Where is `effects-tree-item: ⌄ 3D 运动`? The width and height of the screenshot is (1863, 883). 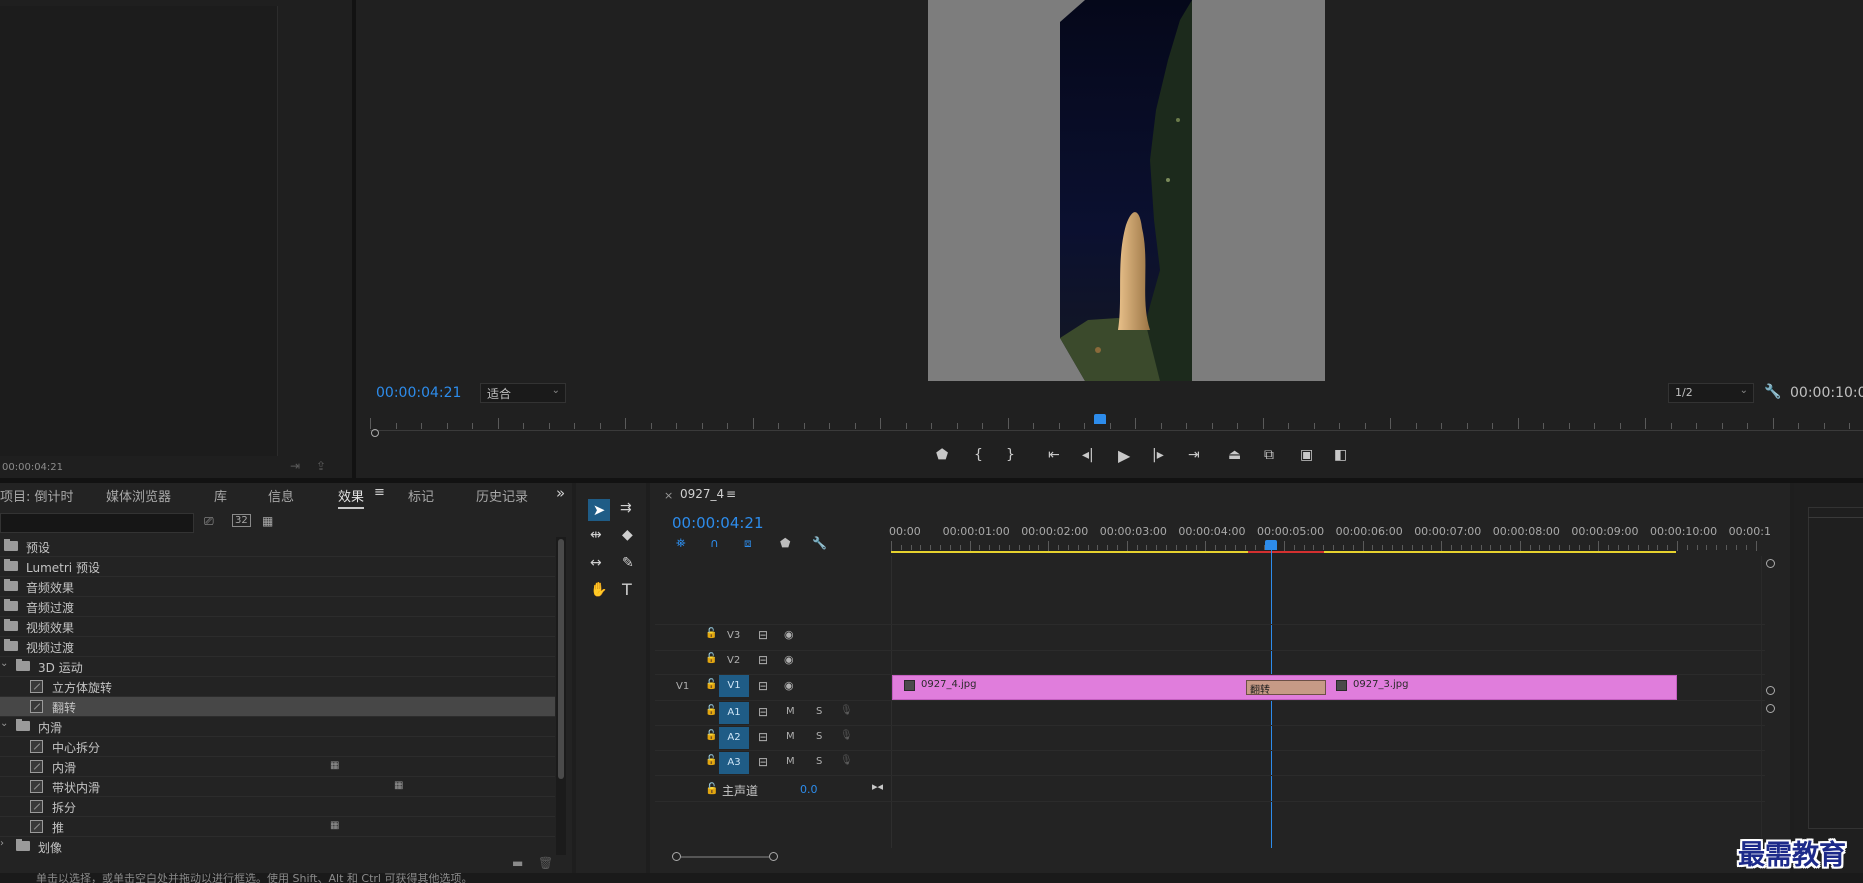 effects-tree-item: ⌄ 3D 运动 is located at coordinates (277, 667).